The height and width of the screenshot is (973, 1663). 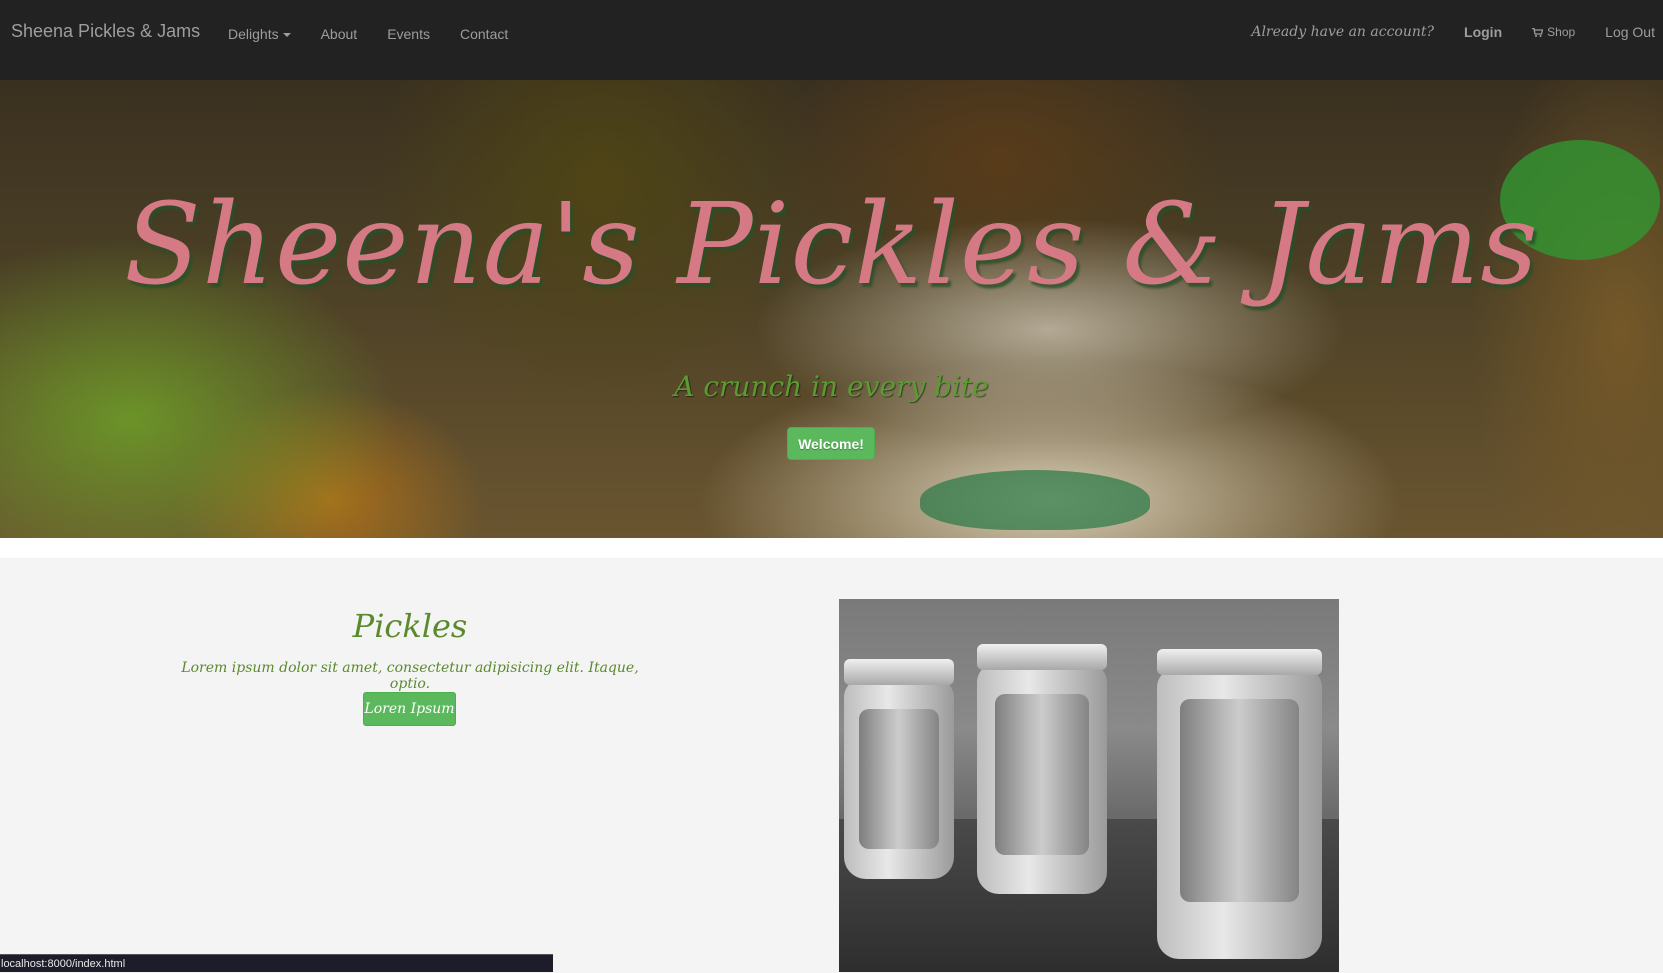 What do you see at coordinates (831, 245) in the screenshot?
I see `hero-title: Sheena's Pickles & Jams` at bounding box center [831, 245].